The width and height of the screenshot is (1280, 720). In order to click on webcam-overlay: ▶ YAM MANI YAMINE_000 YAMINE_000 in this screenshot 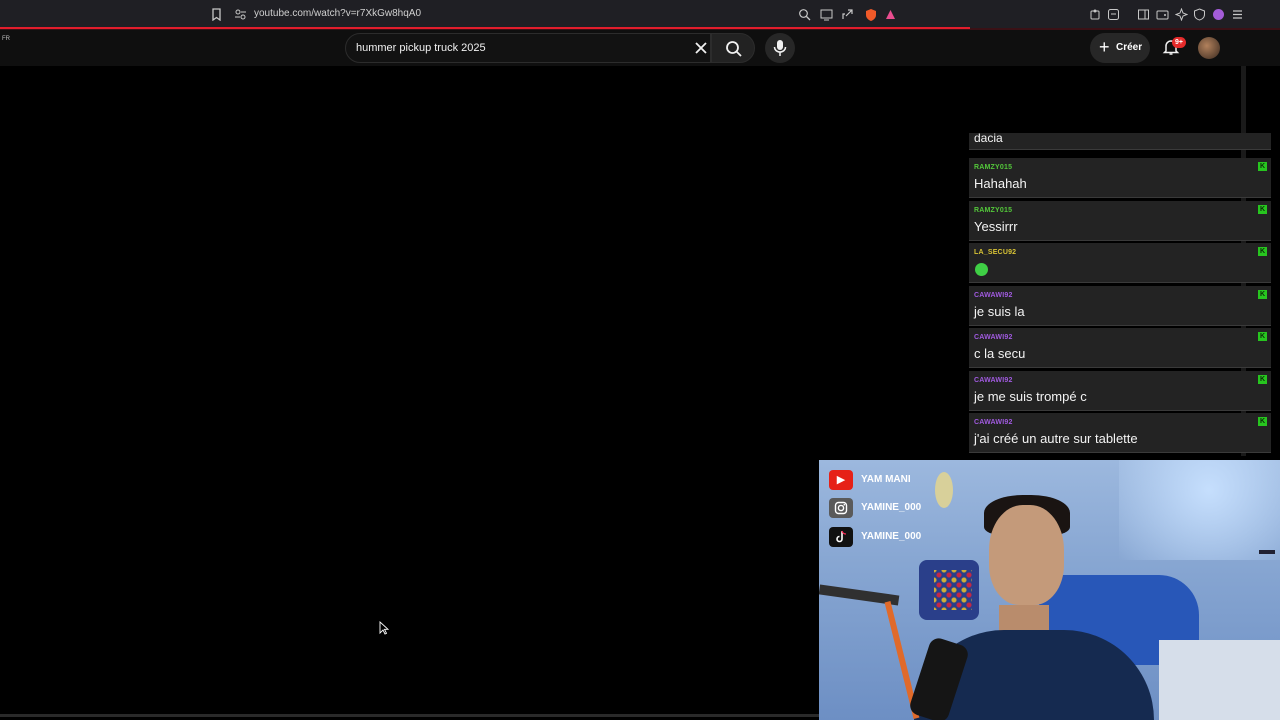, I will do `click(1049, 590)`.